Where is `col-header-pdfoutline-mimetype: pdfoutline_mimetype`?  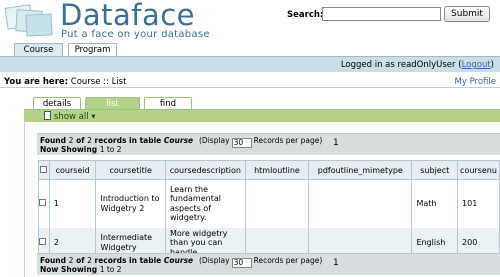 col-header-pdfoutline-mimetype: pdfoutline_mimetype is located at coordinates (360, 170).